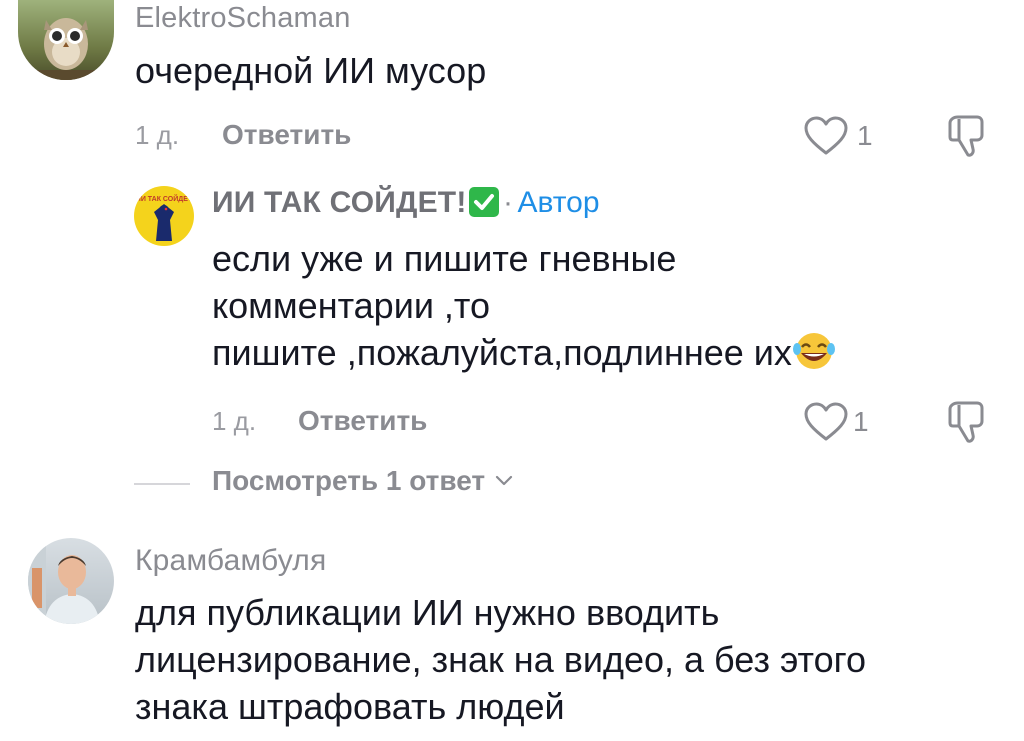 This screenshot has height=741, width=1024. I want to click on chevron-down-icon, so click(504, 480).